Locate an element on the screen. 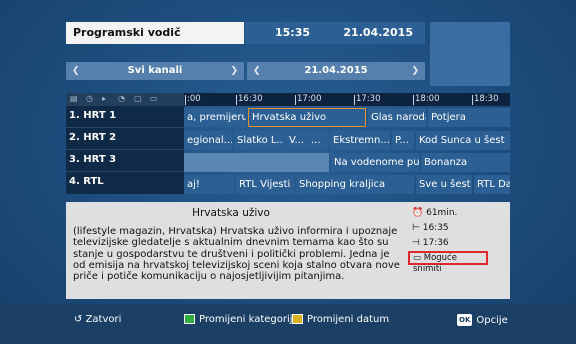 This screenshot has height=344, width=576. program-cell: Bonanza is located at coordinates (465, 162).